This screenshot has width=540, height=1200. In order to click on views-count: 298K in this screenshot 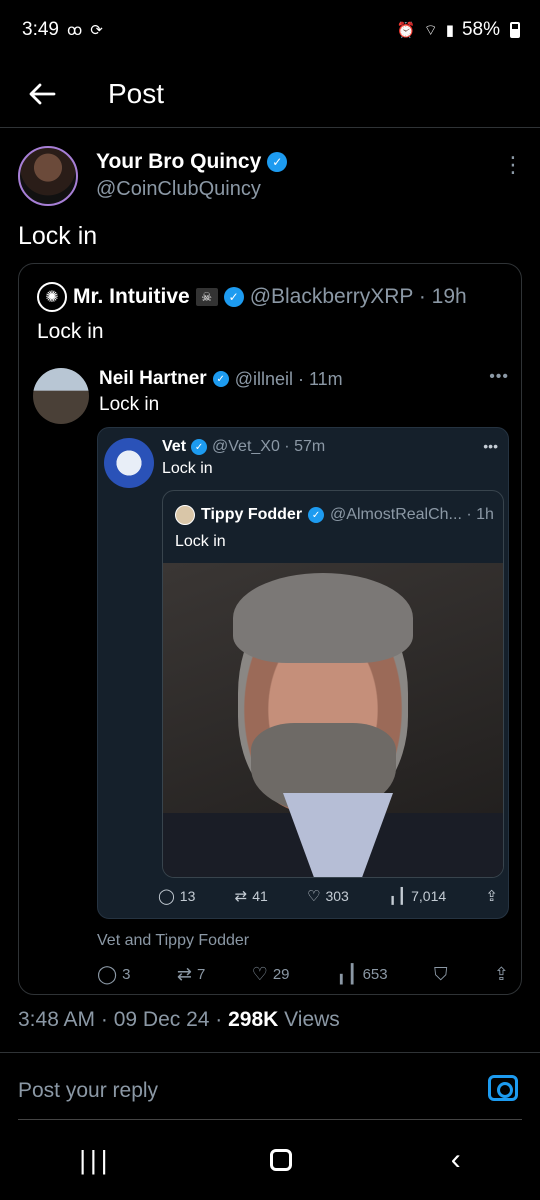, I will do `click(253, 1019)`.